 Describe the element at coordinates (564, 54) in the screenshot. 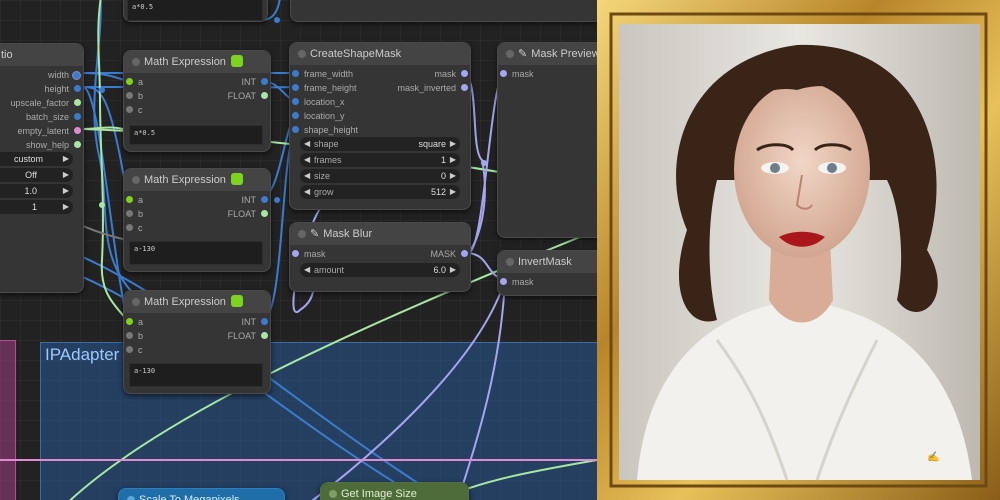

I see `node-title: Mask Preview` at that location.